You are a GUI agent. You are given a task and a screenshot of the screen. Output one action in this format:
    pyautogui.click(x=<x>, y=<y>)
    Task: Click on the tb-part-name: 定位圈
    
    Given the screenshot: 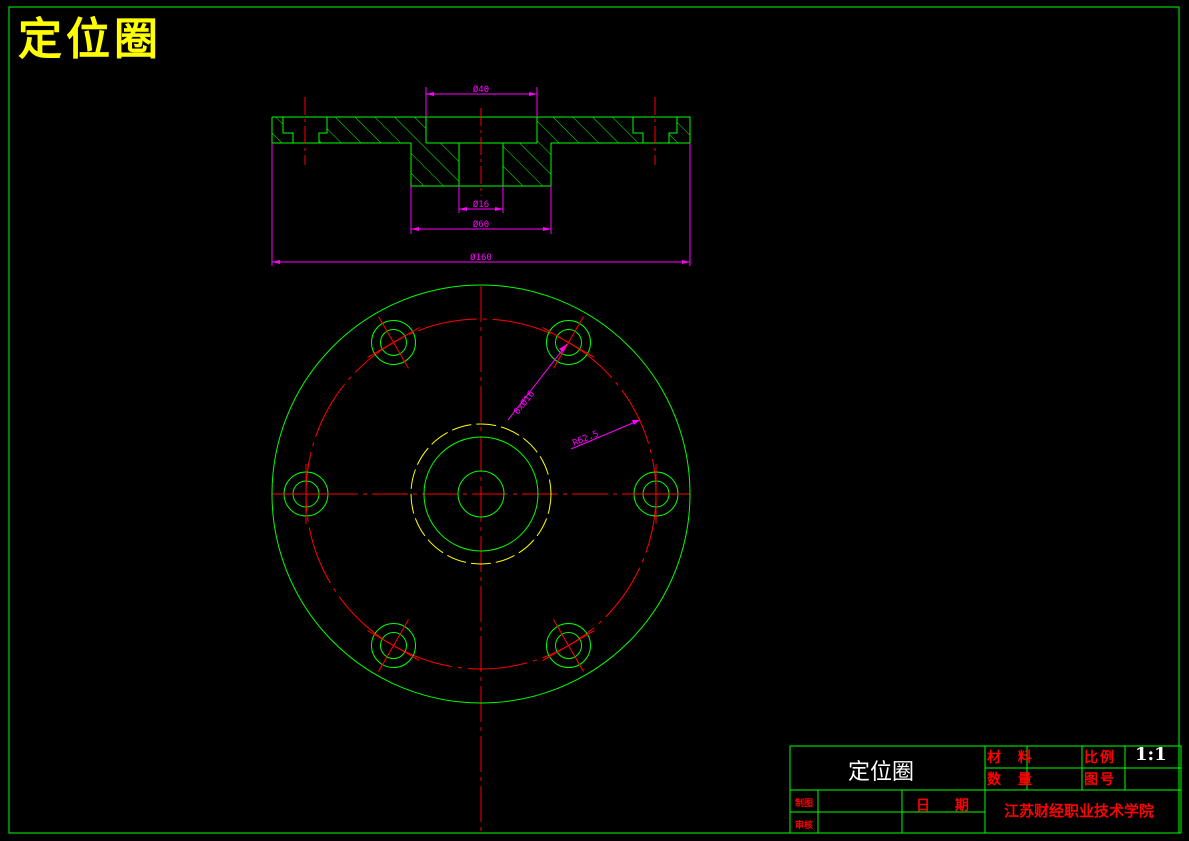 What is the action you would take?
    pyautogui.click(x=881, y=772)
    